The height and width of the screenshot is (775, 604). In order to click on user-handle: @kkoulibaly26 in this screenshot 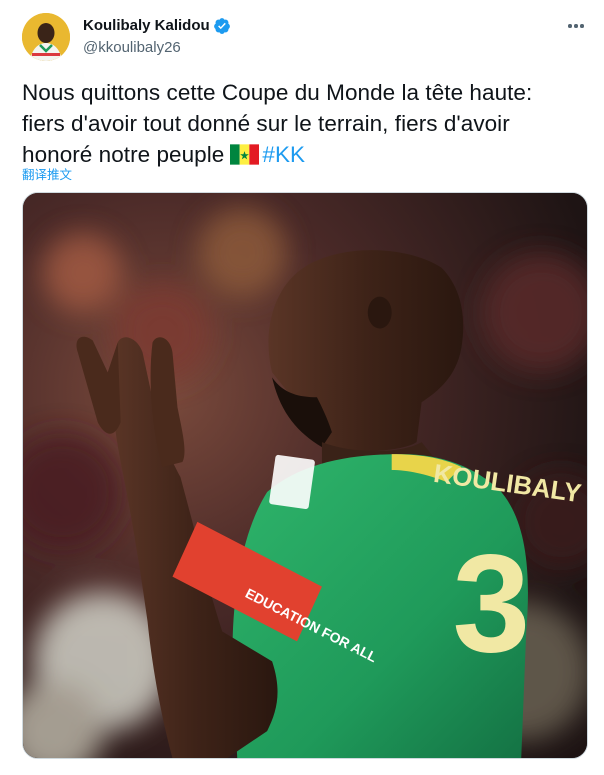, I will do `click(157, 48)`.